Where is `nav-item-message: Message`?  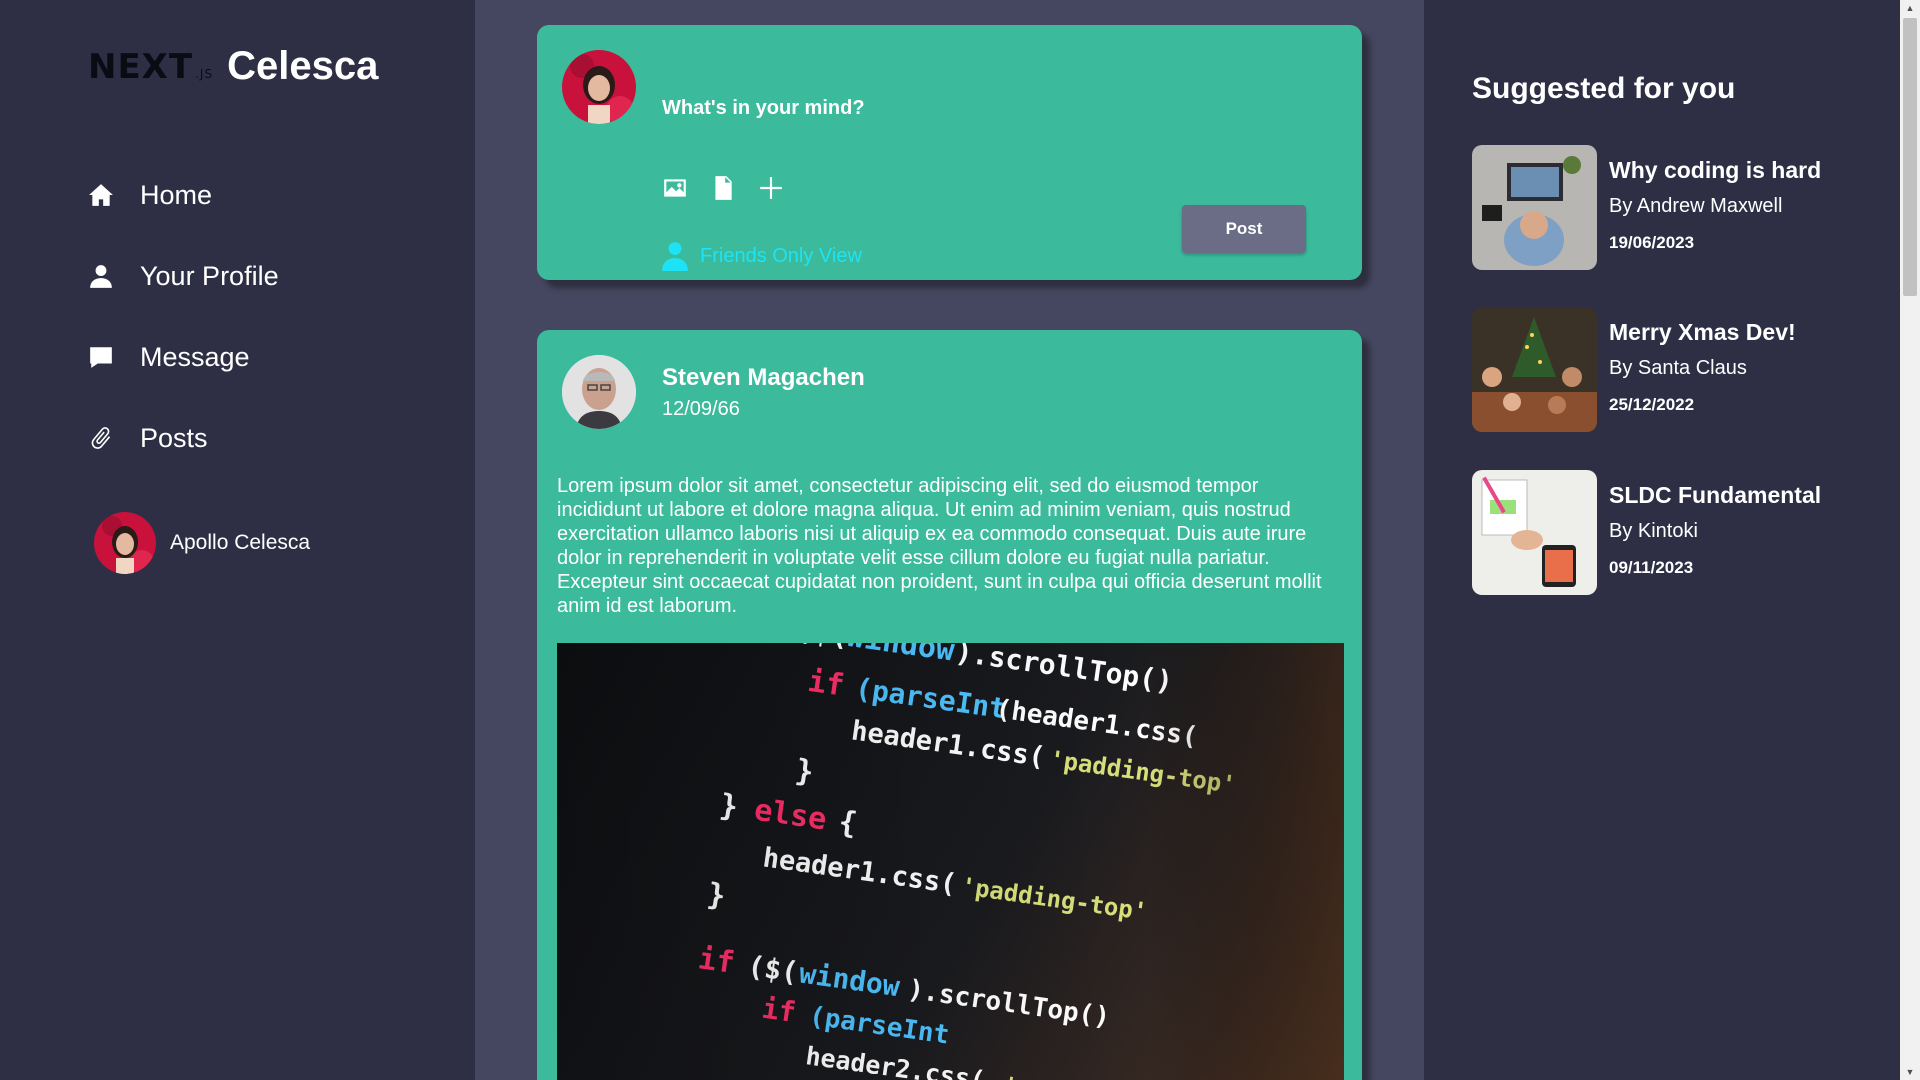 nav-item-message: Message is located at coordinates (183, 357).